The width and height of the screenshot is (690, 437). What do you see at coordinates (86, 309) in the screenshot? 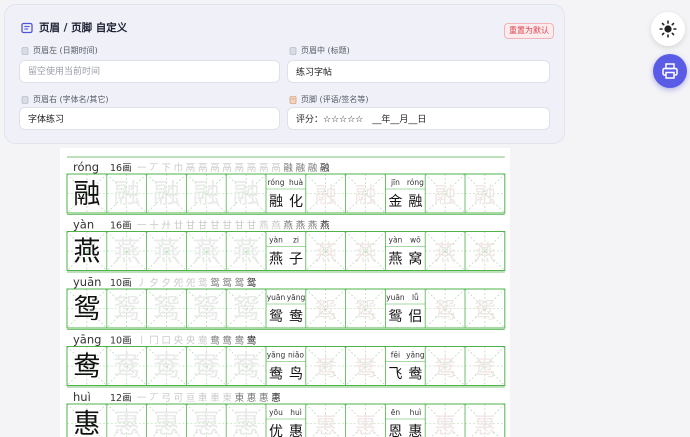
I see `model-character: 鸳` at bounding box center [86, 309].